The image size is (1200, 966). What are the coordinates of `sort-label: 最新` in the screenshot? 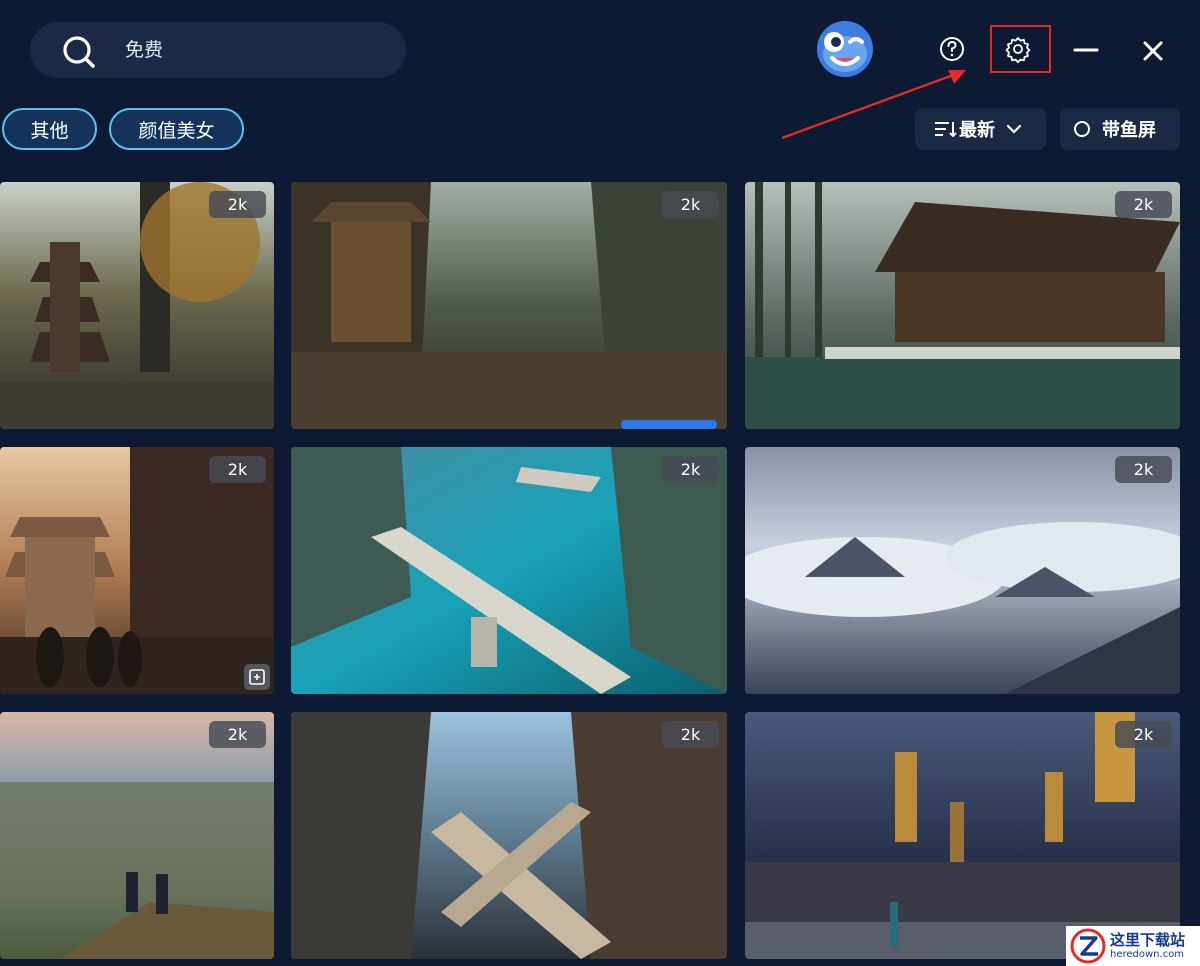 It's located at (977, 130).